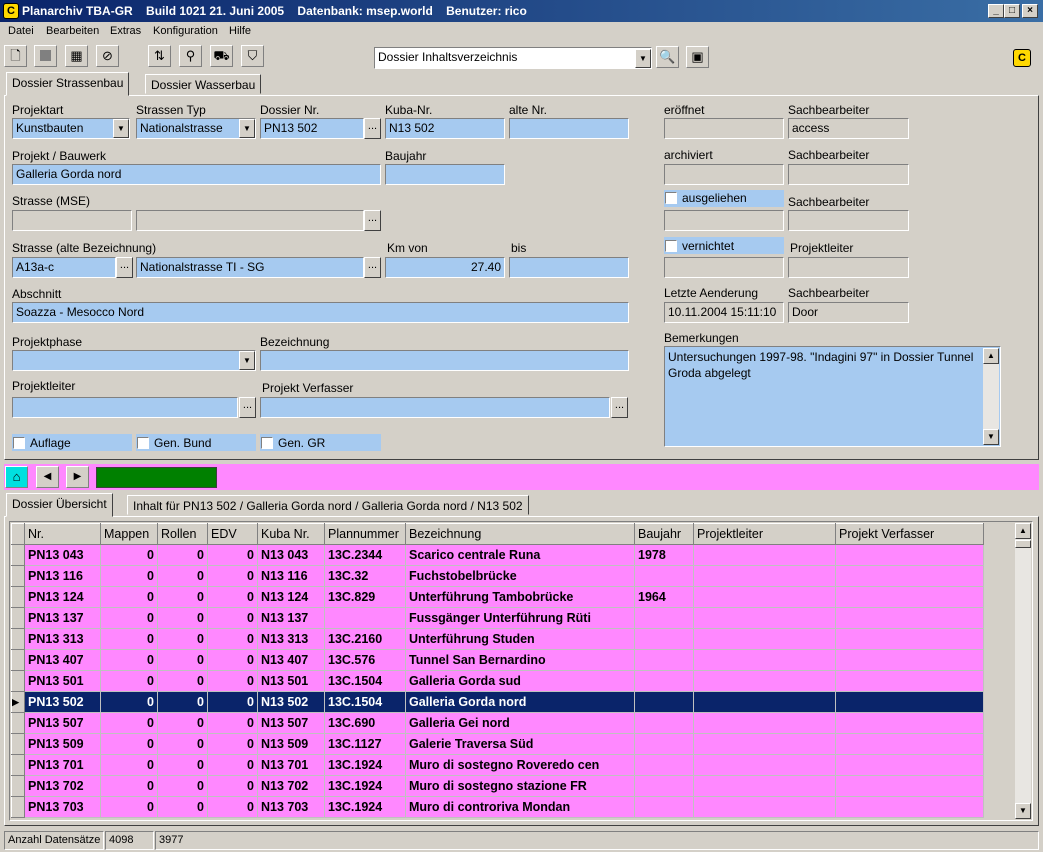  Describe the element at coordinates (19, 443) in the screenshot. I see `auflage-checkbox` at that location.